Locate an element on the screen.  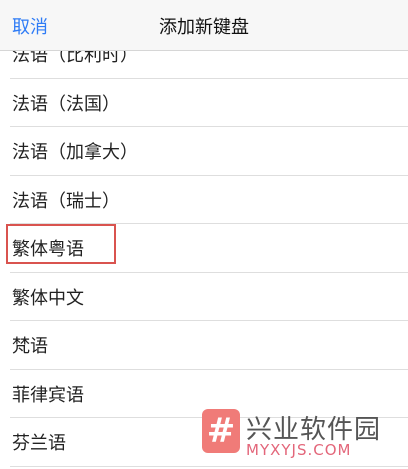
list-item-label: 菲律宾语 is located at coordinates (48, 395).